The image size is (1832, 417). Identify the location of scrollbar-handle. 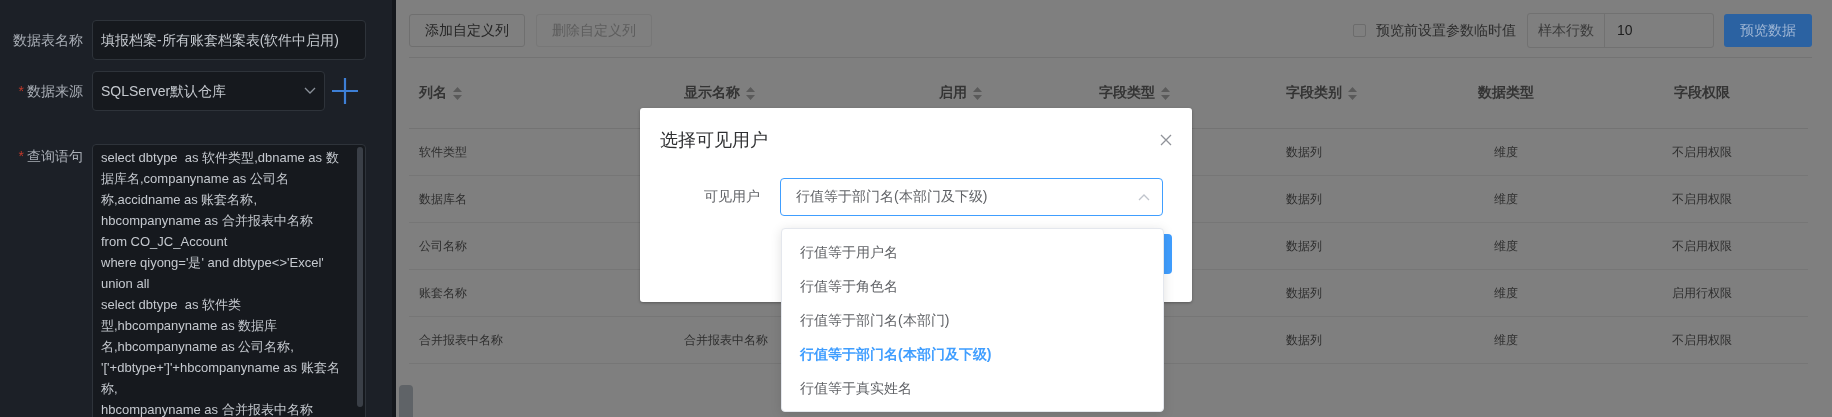
(406, 401).